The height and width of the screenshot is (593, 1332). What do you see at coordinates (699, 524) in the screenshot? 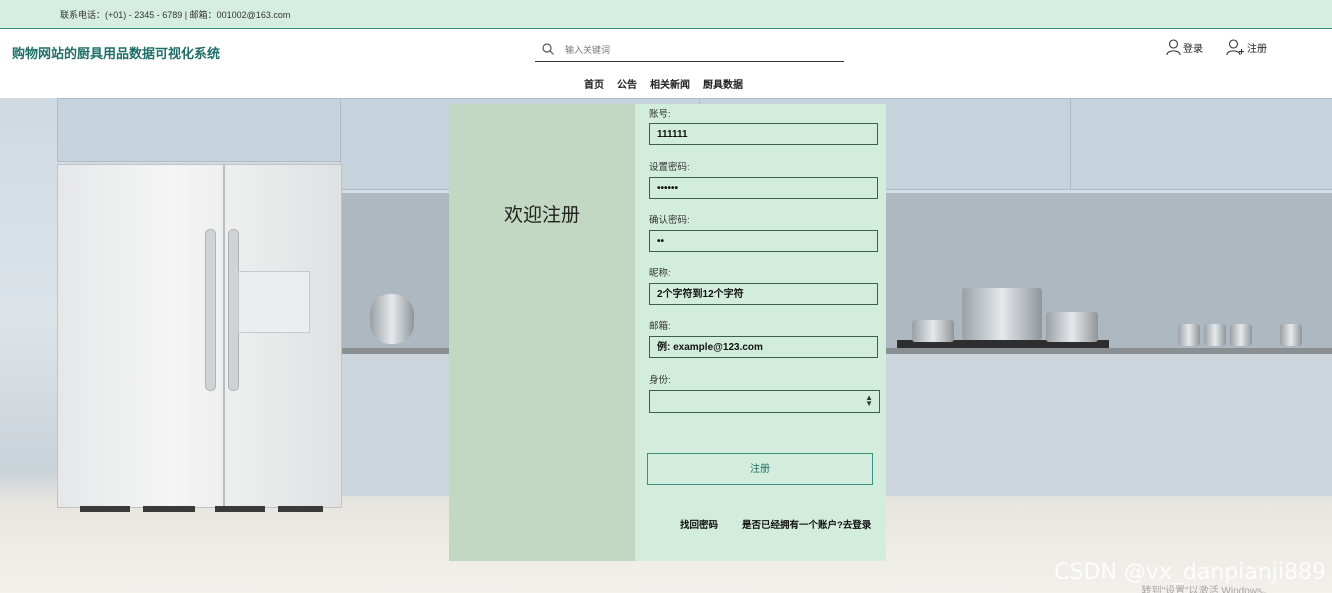
I see `forgot-password-link: 找回密码` at bounding box center [699, 524].